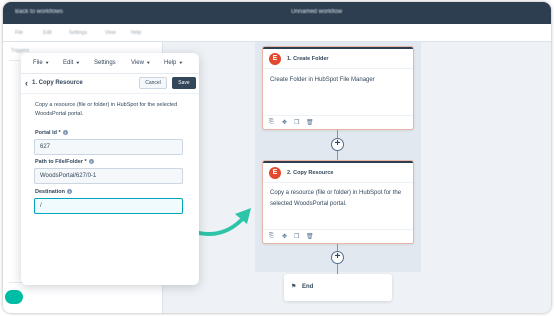  What do you see at coordinates (108, 206) in the screenshot?
I see `destination-field: /` at bounding box center [108, 206].